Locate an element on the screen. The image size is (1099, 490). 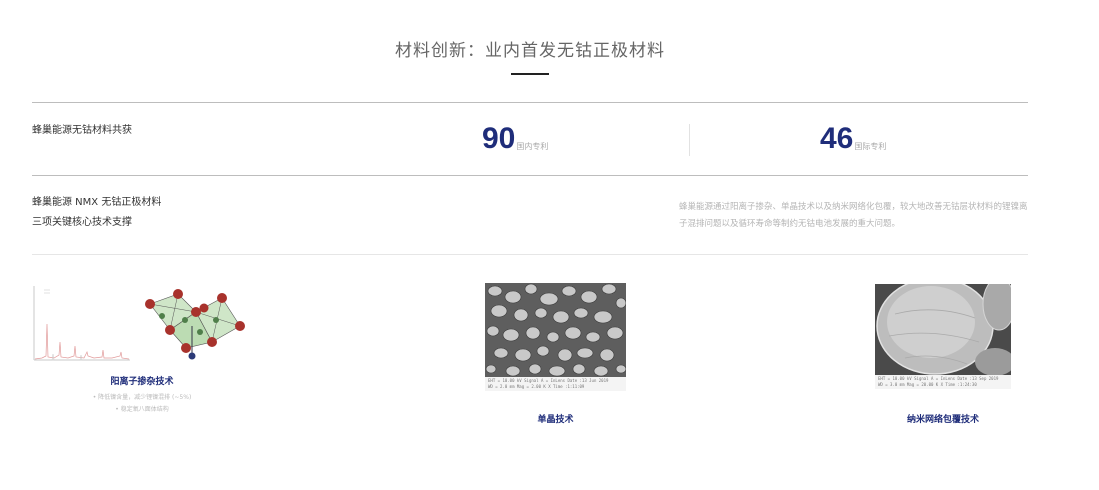
divider-bottom is located at coordinates (530, 254).